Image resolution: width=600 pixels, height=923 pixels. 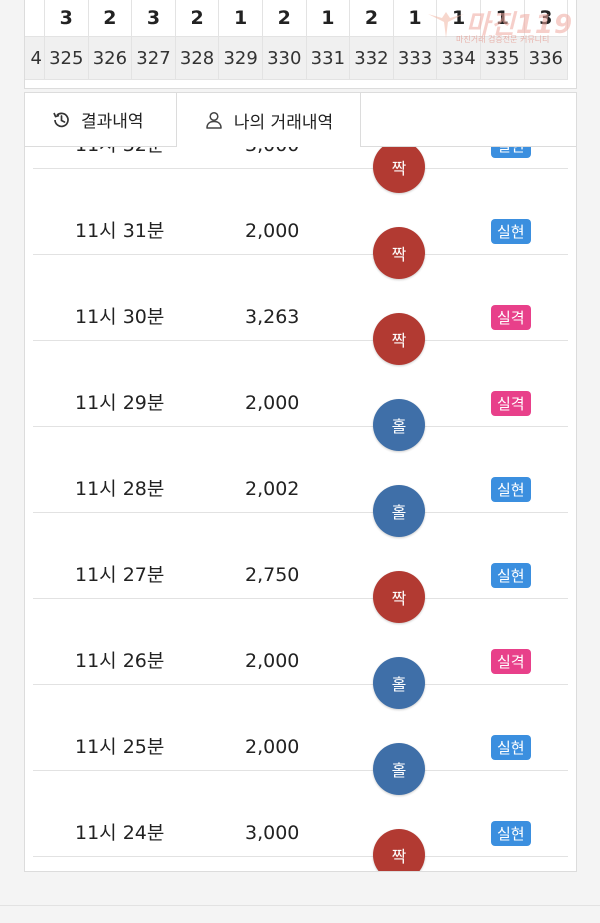 What do you see at coordinates (197, 58) in the screenshot?
I see `round-cell: 328` at bounding box center [197, 58].